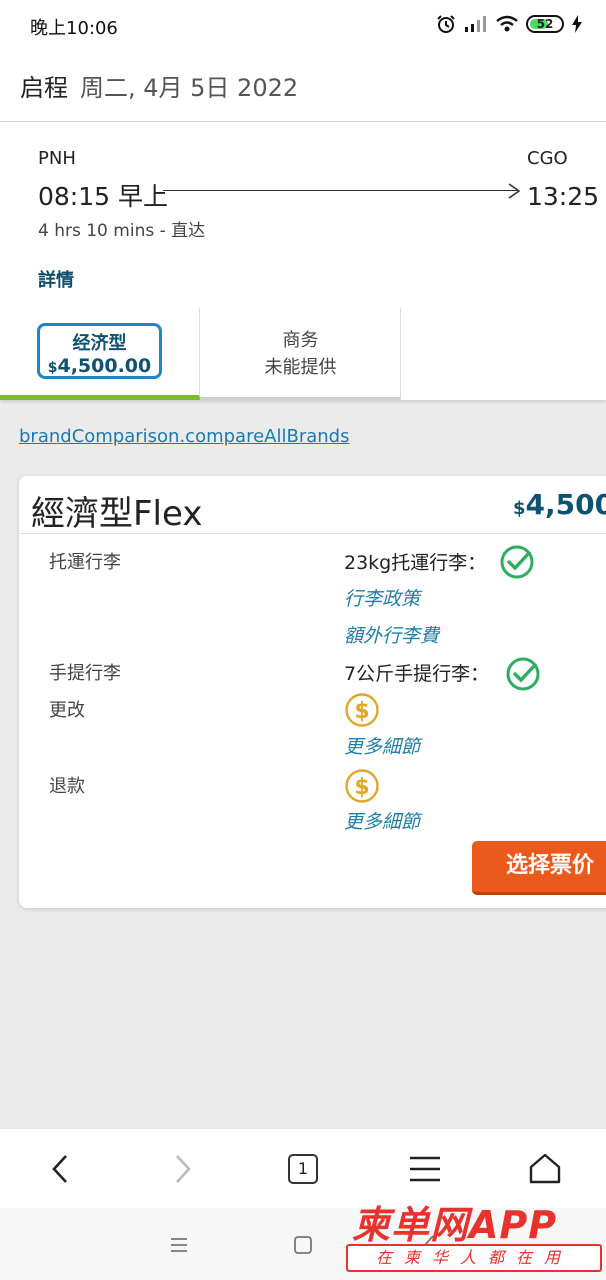  What do you see at coordinates (382, 745) in the screenshot?
I see `change-details-link: 更多細節` at bounding box center [382, 745].